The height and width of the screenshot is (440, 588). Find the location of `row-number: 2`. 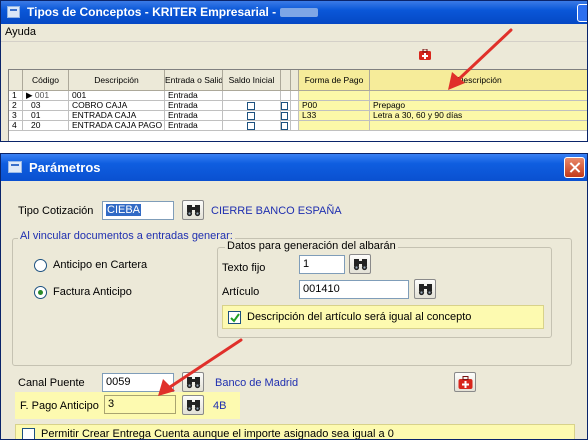

row-number: 2 is located at coordinates (16, 106).